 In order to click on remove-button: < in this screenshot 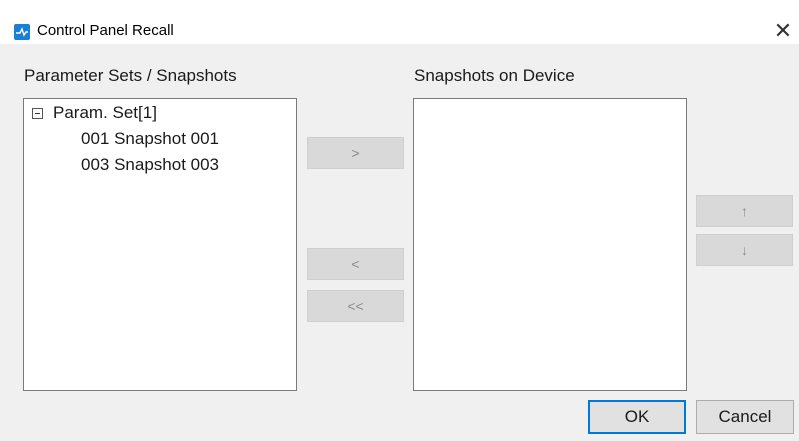, I will do `click(355, 264)`.